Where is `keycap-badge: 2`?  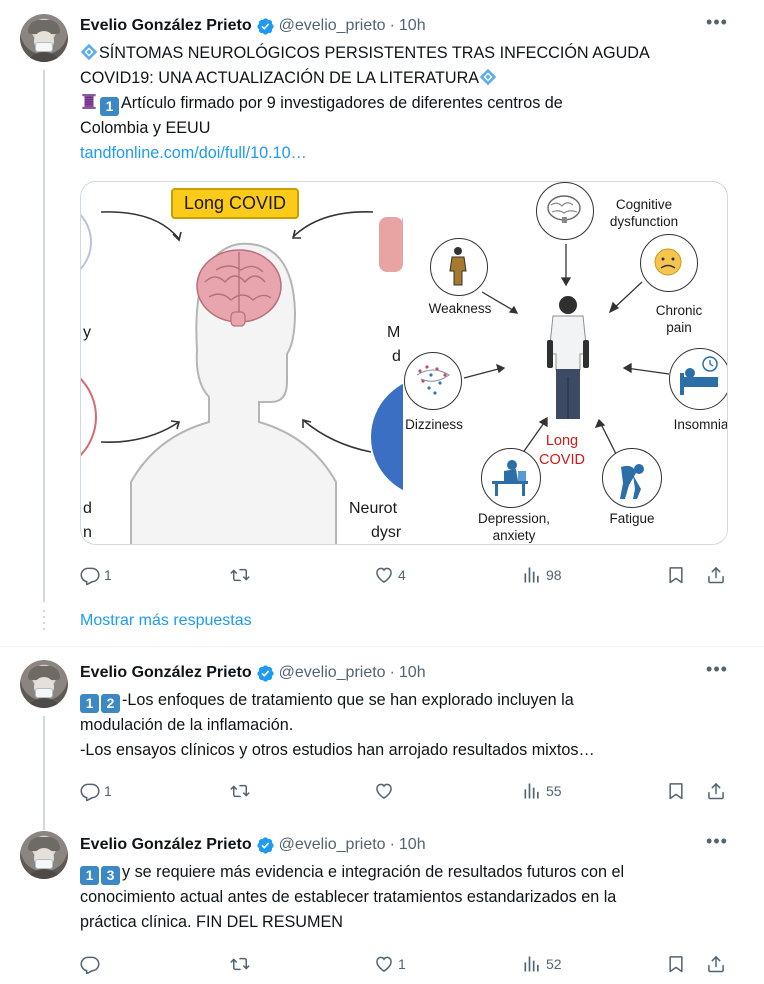
keycap-badge: 2 is located at coordinates (110, 703).